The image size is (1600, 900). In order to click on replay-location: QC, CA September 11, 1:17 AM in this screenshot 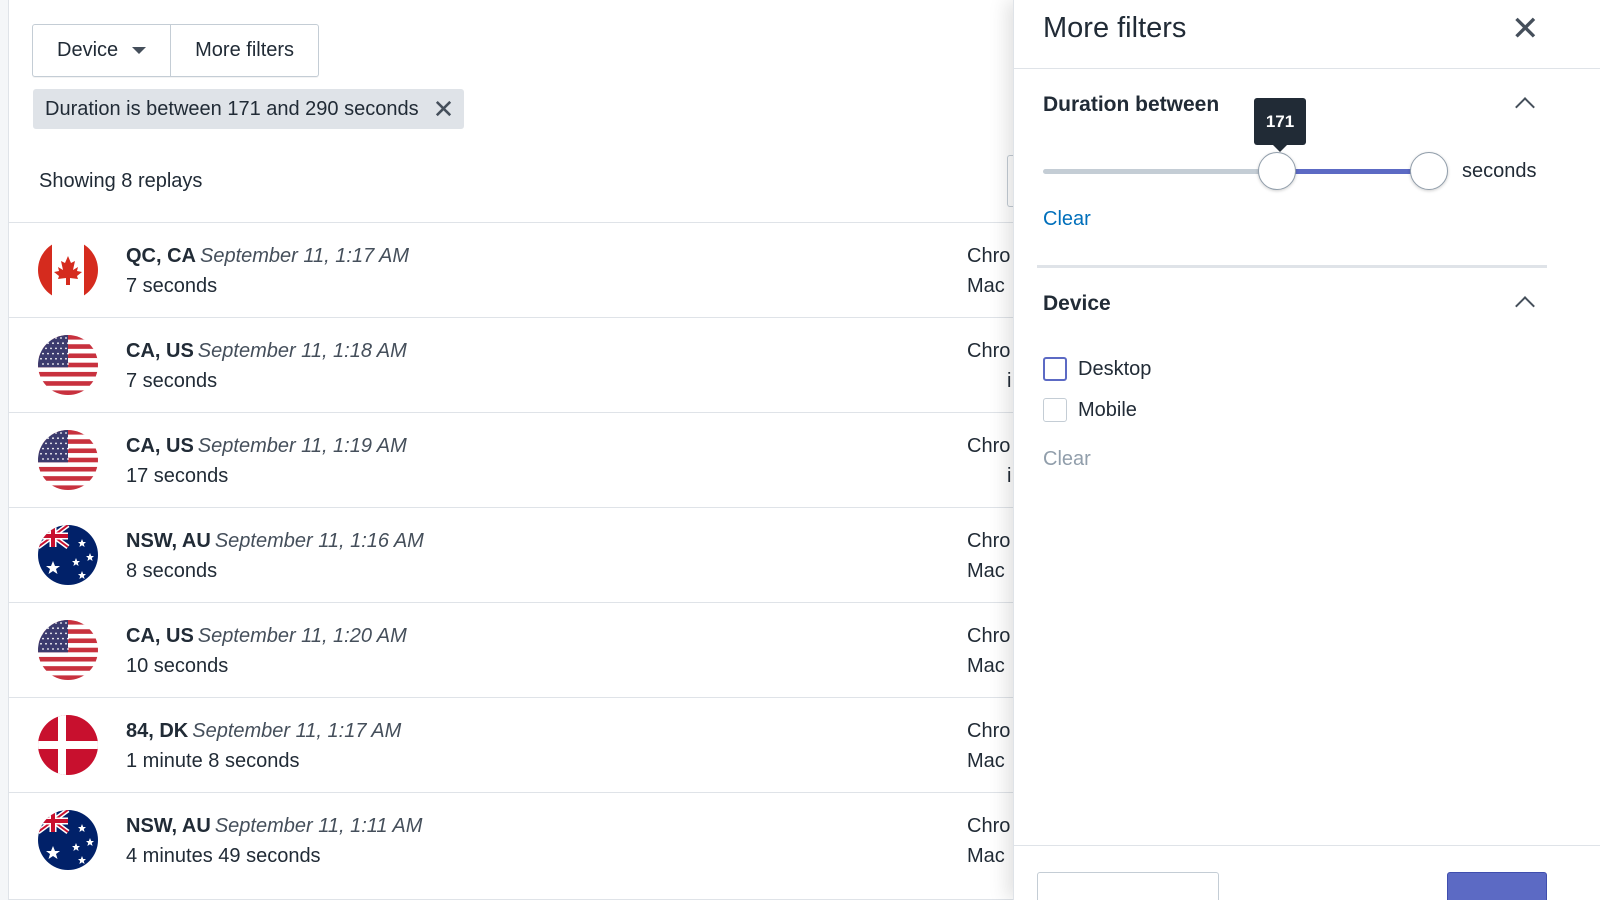, I will do `click(267, 256)`.